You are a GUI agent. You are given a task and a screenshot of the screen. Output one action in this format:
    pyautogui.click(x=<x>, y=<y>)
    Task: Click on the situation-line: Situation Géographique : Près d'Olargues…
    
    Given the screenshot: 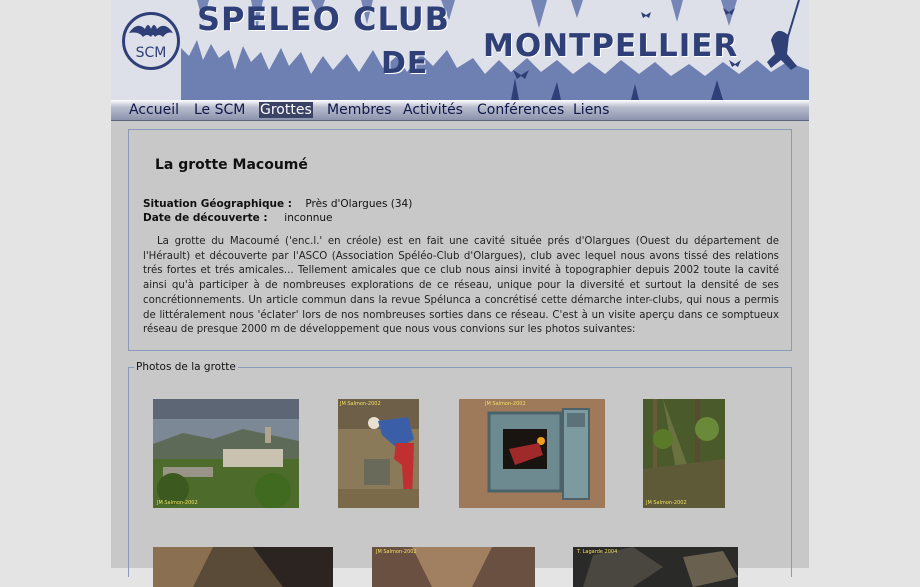 What is the action you would take?
    pyautogui.click(x=277, y=204)
    